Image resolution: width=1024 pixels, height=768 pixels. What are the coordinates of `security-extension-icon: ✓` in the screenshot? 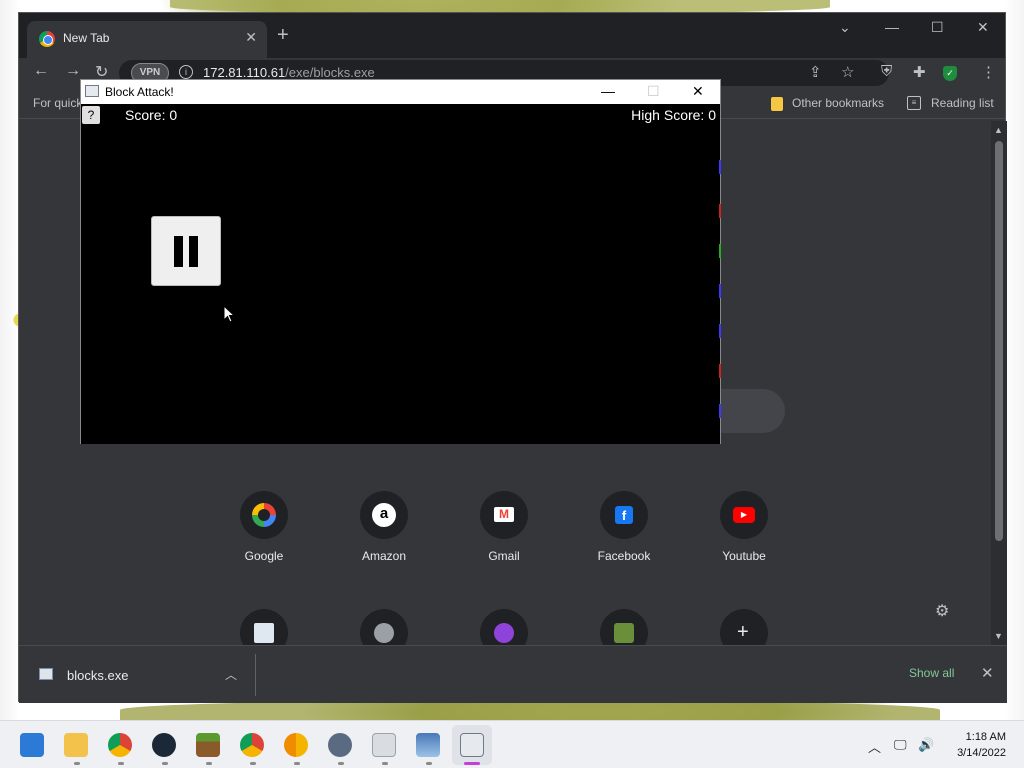 It's located at (950, 73).